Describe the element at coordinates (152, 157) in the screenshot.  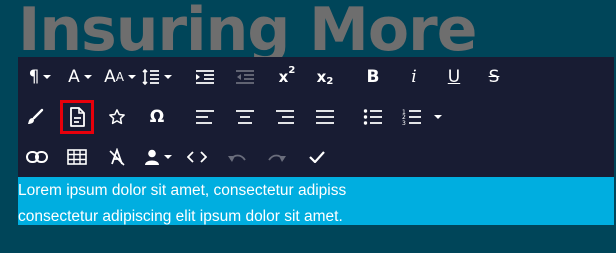
I see `user-icon` at that location.